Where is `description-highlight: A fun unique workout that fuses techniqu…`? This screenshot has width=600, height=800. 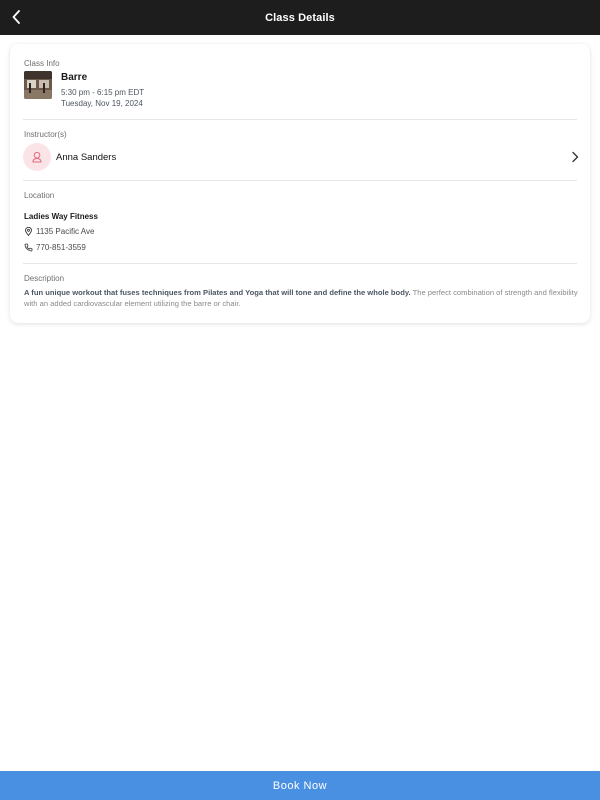 description-highlight: A fun unique workout that fuses techniqu… is located at coordinates (217, 292).